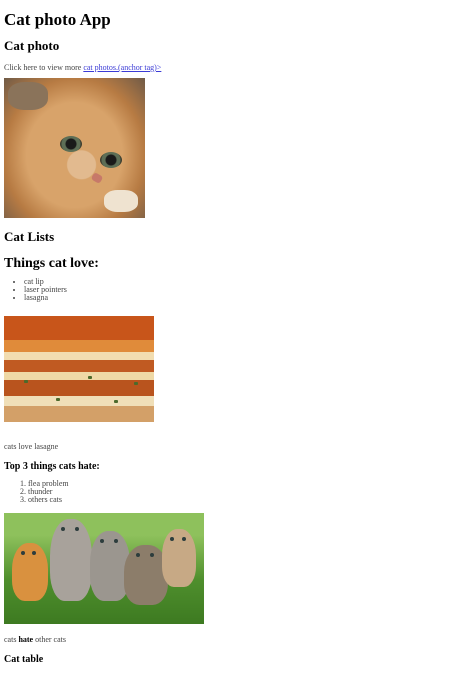 The height and width of the screenshot is (686, 471). I want to click on list-item: cat lip, so click(245, 282).